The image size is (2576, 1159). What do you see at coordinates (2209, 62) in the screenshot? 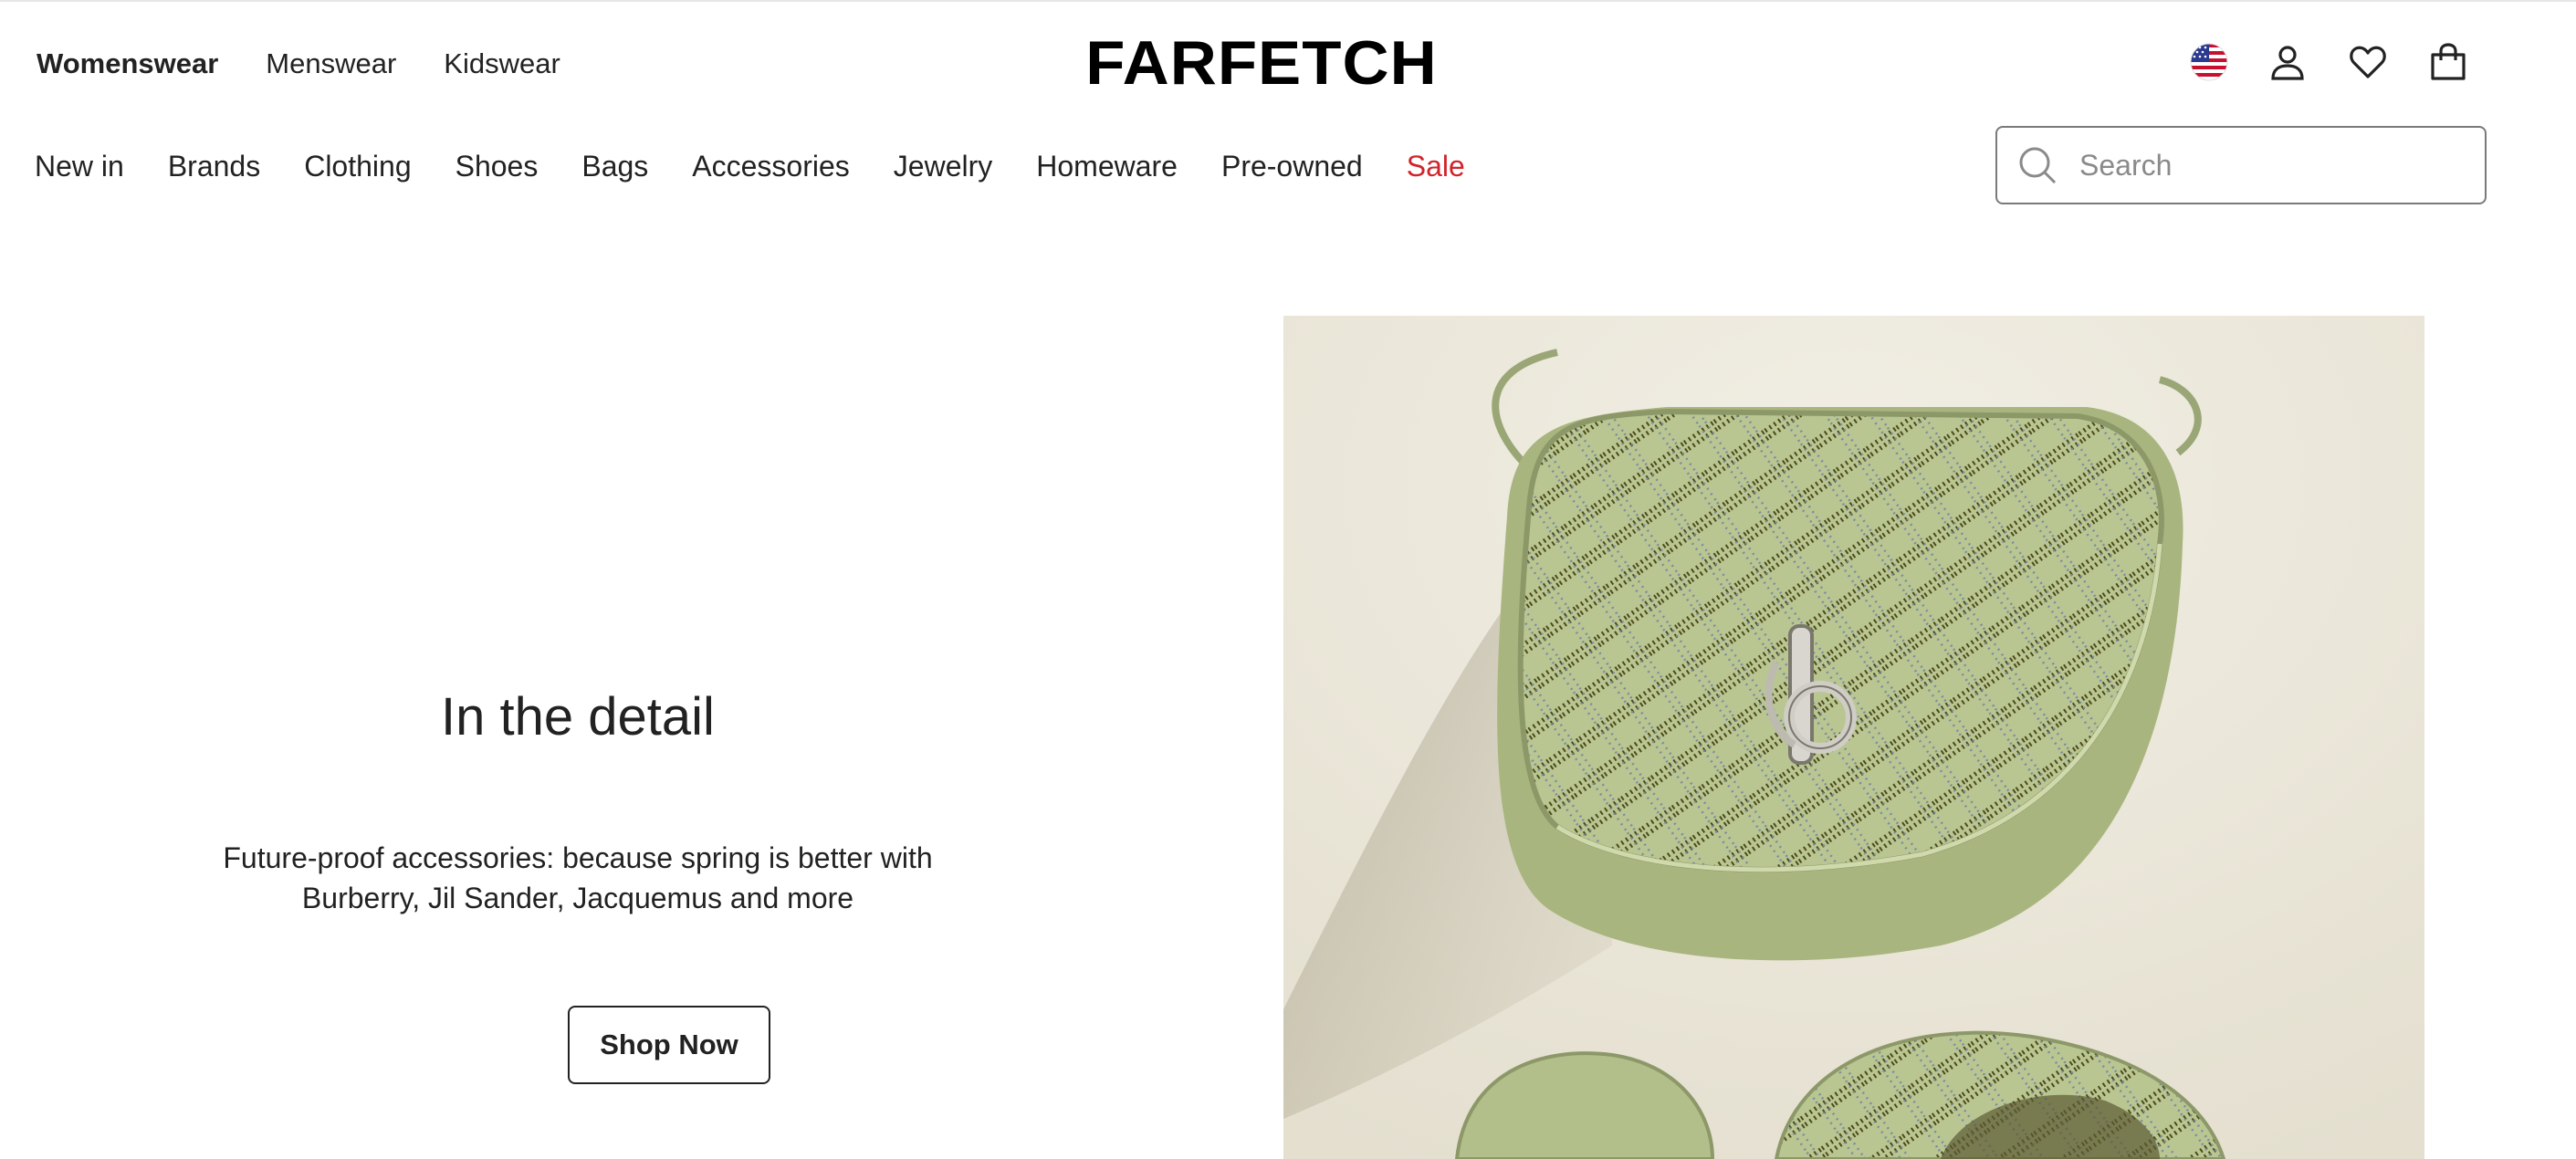
I see `us-flag-icon` at bounding box center [2209, 62].